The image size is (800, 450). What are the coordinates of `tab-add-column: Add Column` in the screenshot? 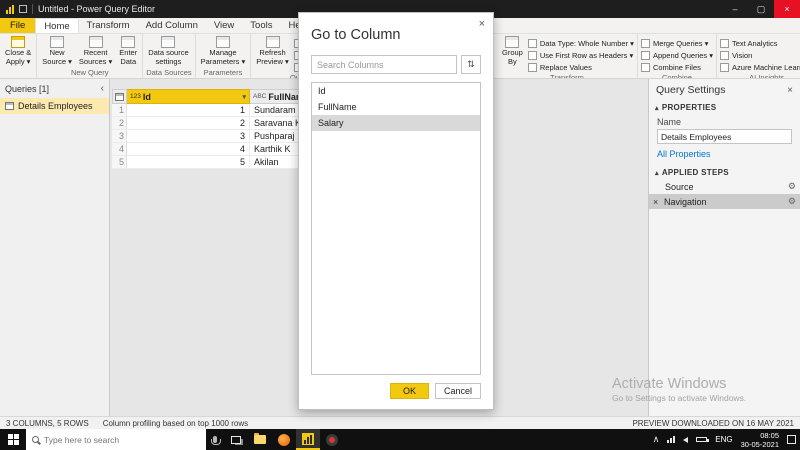 It's located at (172, 25).